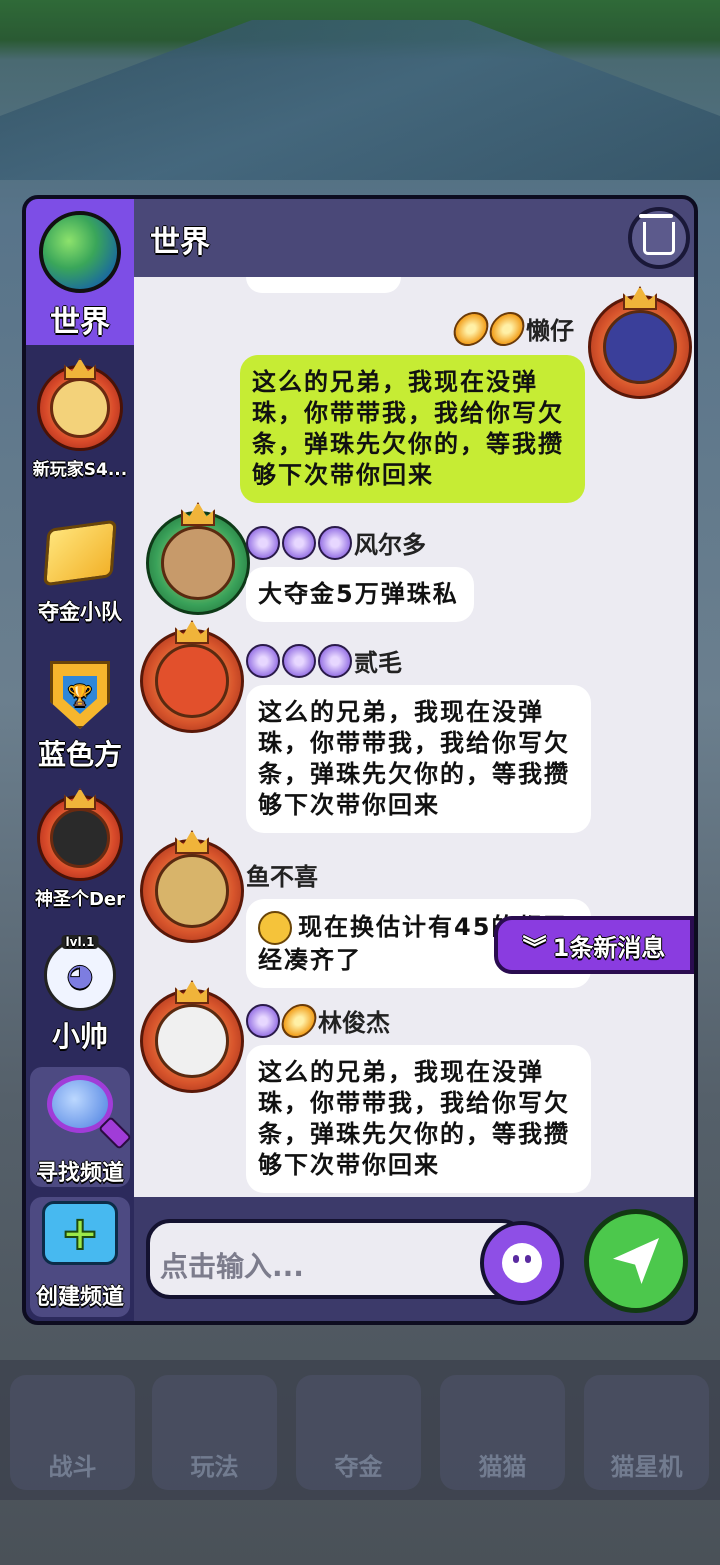 The height and width of the screenshot is (1565, 720). I want to click on channel-label: 蓝色方, so click(79, 754).